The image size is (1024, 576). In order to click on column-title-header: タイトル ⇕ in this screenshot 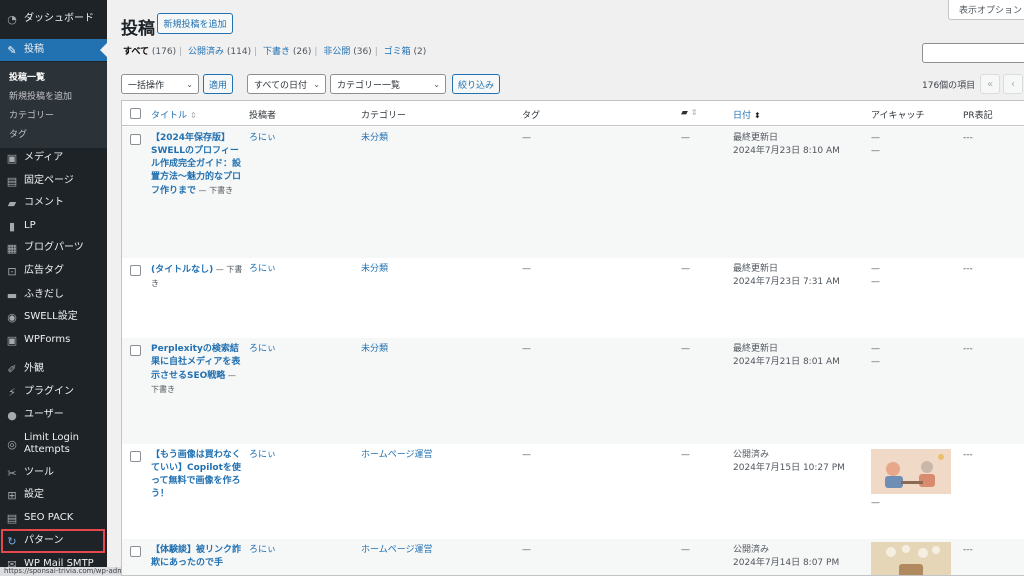, I will do `click(174, 114)`.